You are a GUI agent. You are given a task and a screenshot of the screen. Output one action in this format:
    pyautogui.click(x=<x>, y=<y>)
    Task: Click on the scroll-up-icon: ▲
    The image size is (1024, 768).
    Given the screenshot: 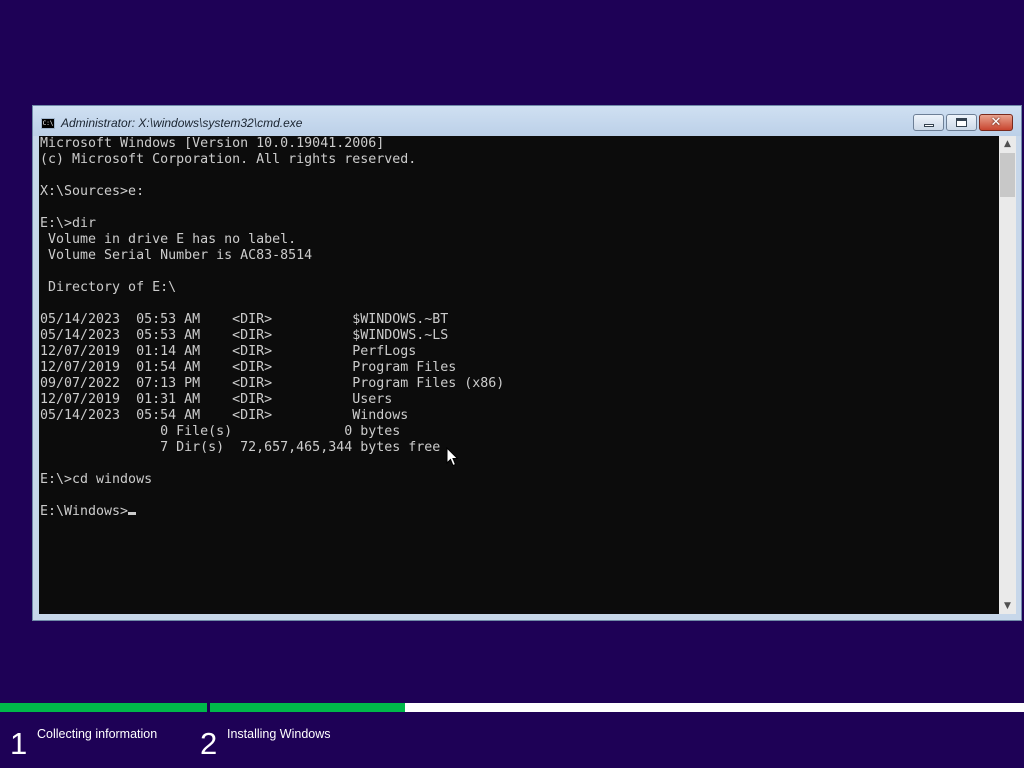 What is the action you would take?
    pyautogui.click(x=1007, y=144)
    